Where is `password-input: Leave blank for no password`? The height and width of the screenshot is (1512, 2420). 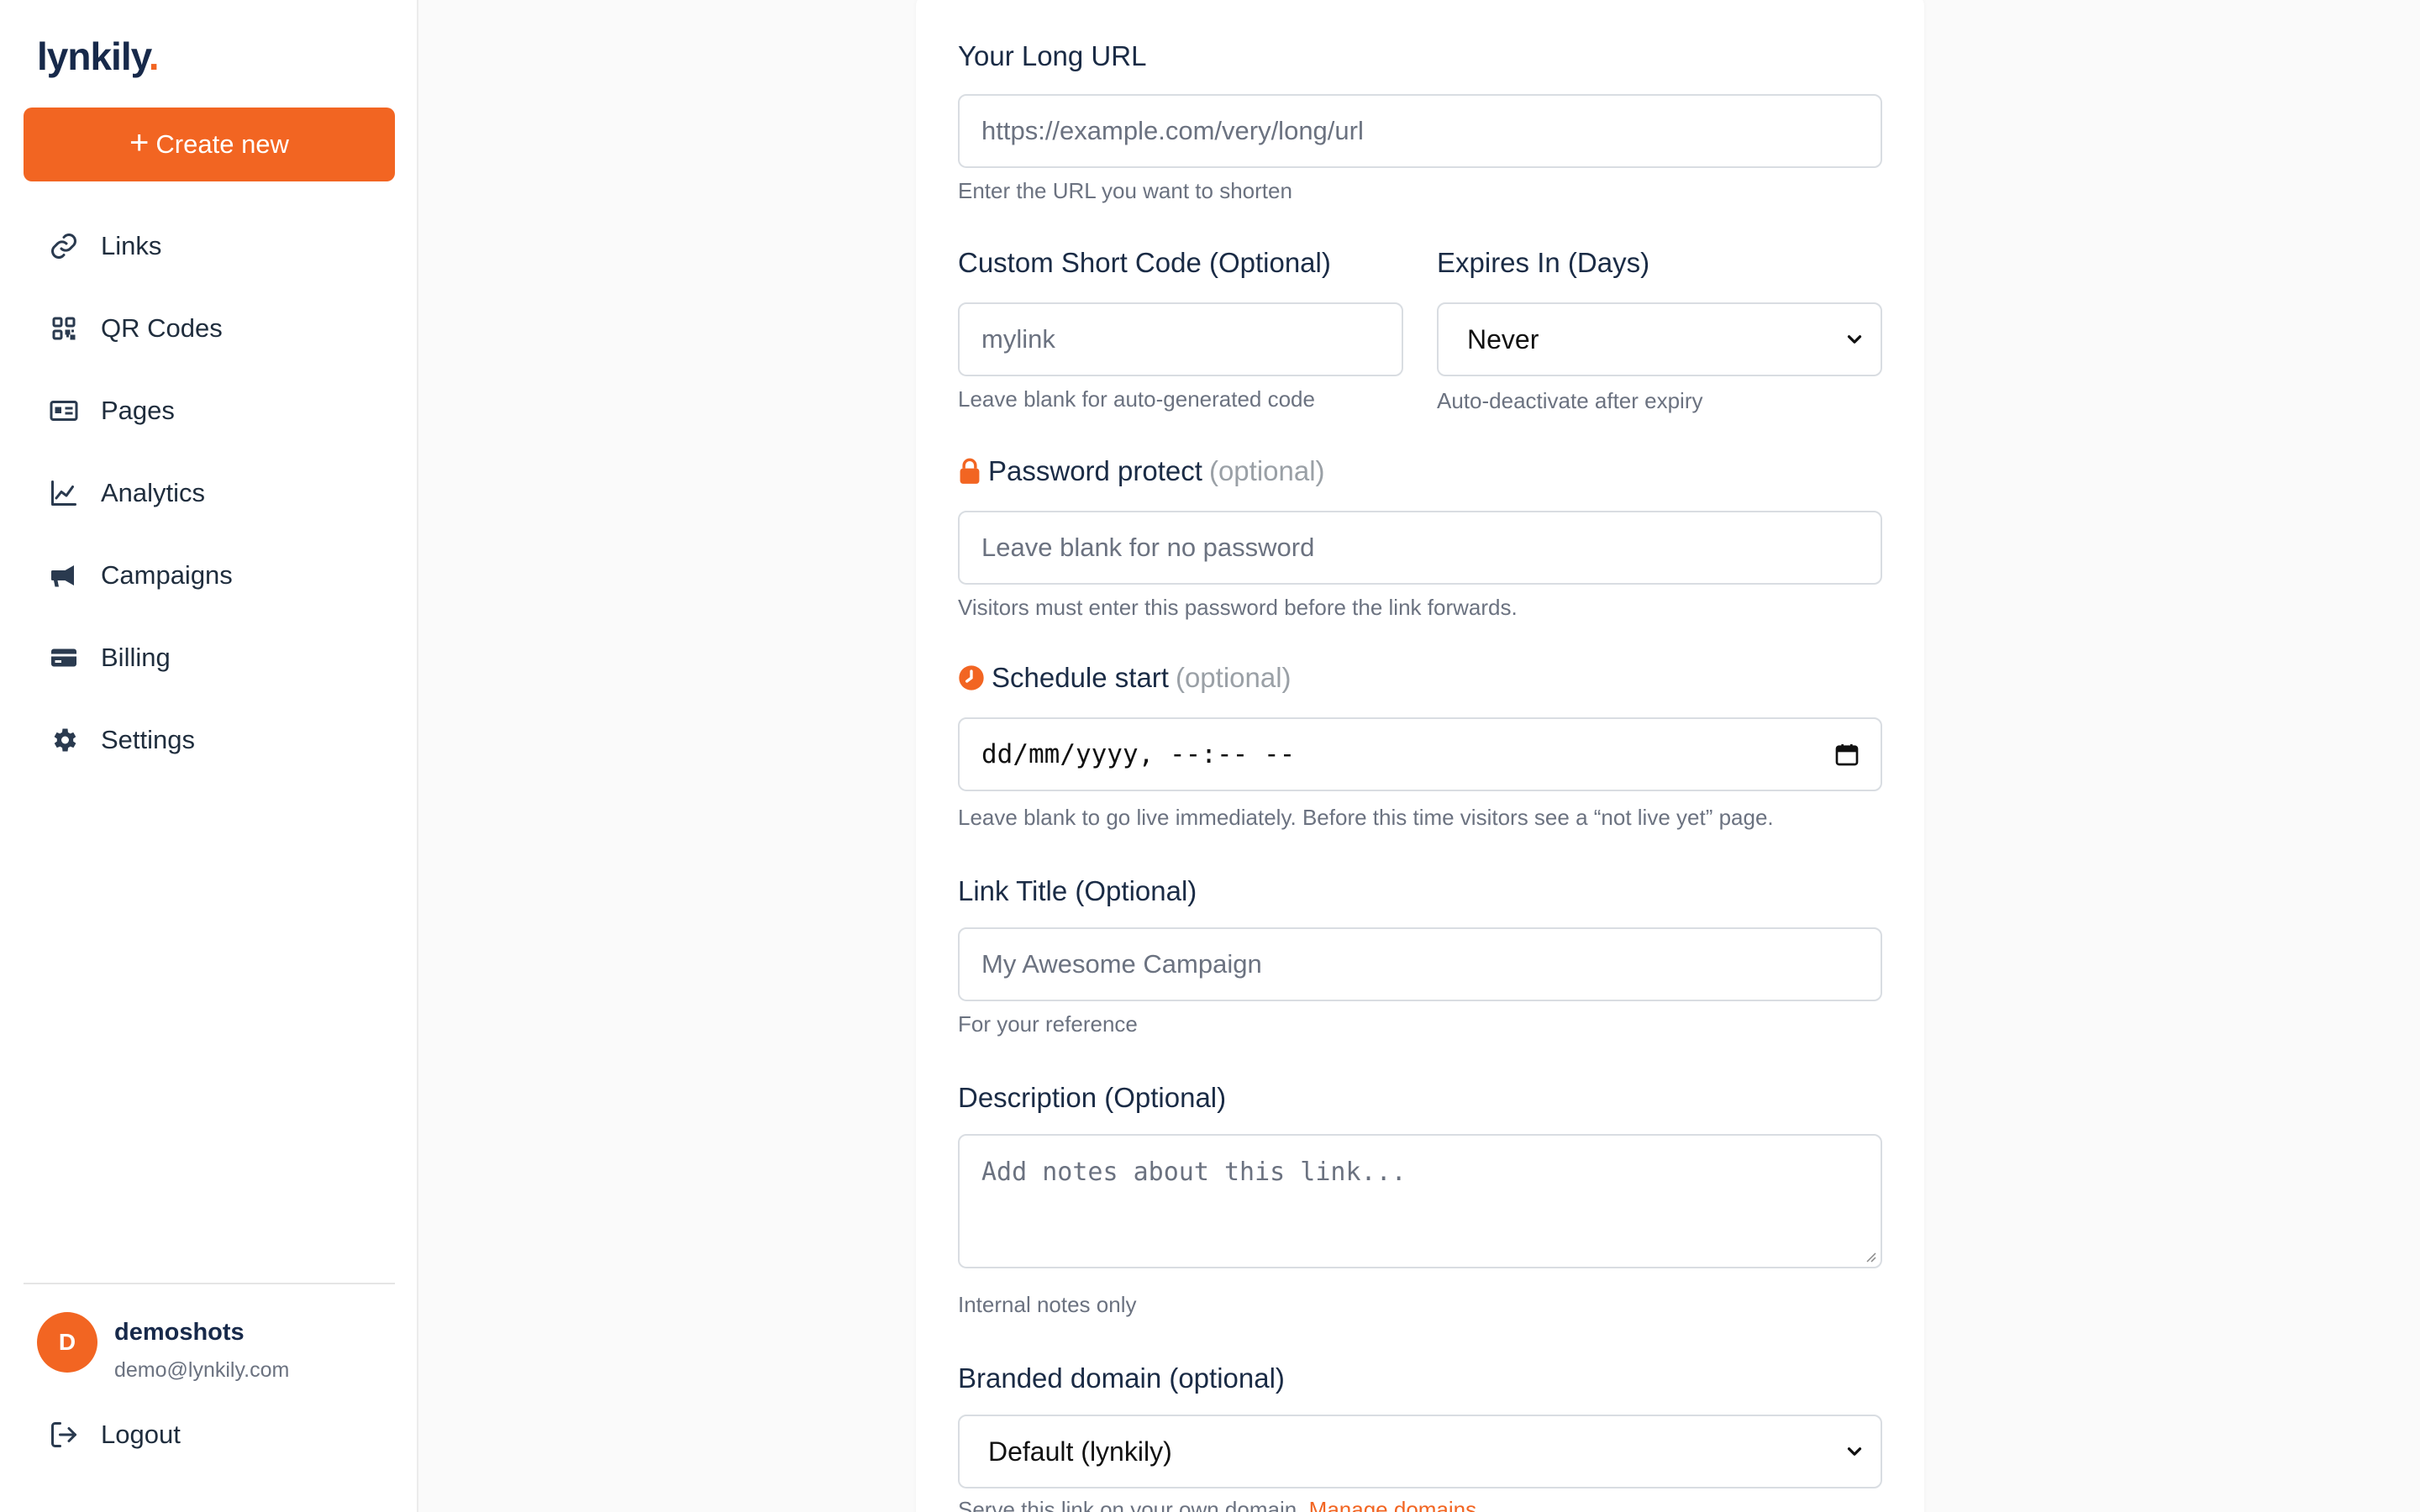 password-input: Leave blank for no password is located at coordinates (1420, 548).